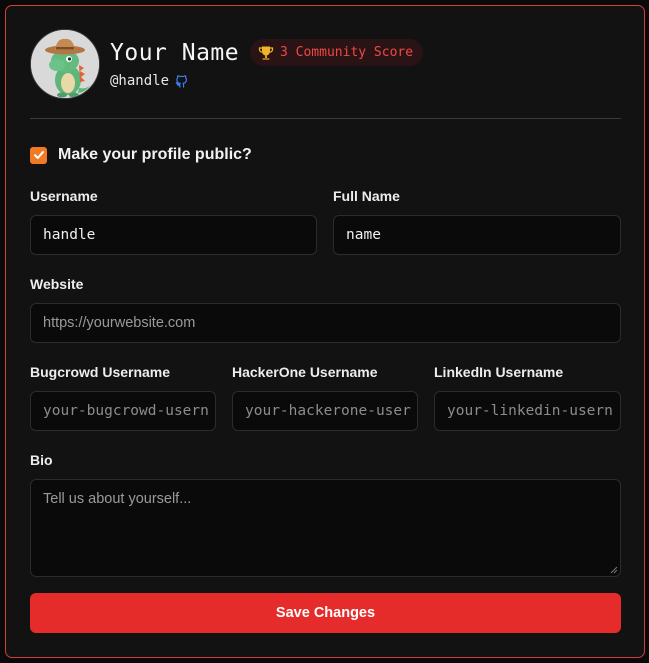 This screenshot has width=649, height=663. What do you see at coordinates (614, 570) in the screenshot?
I see `resize-handle-icon` at bounding box center [614, 570].